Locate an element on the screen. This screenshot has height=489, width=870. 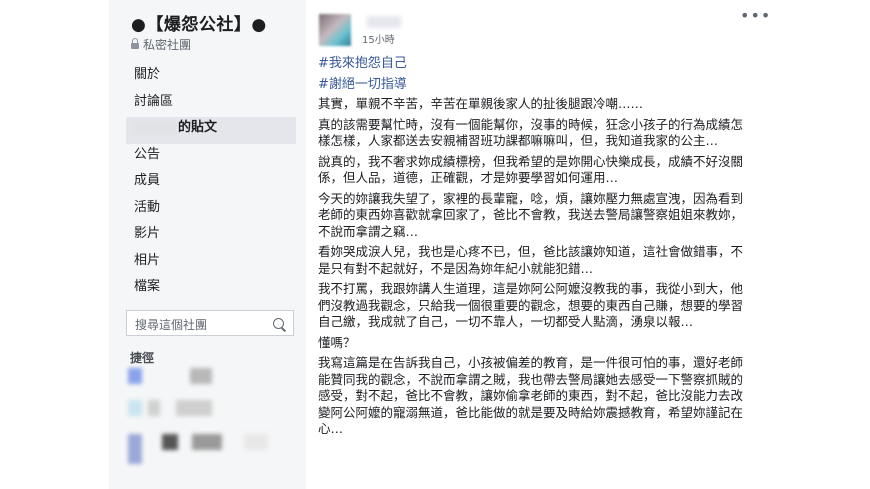
group-search-input: 搜尋這個社團 is located at coordinates (210, 323).